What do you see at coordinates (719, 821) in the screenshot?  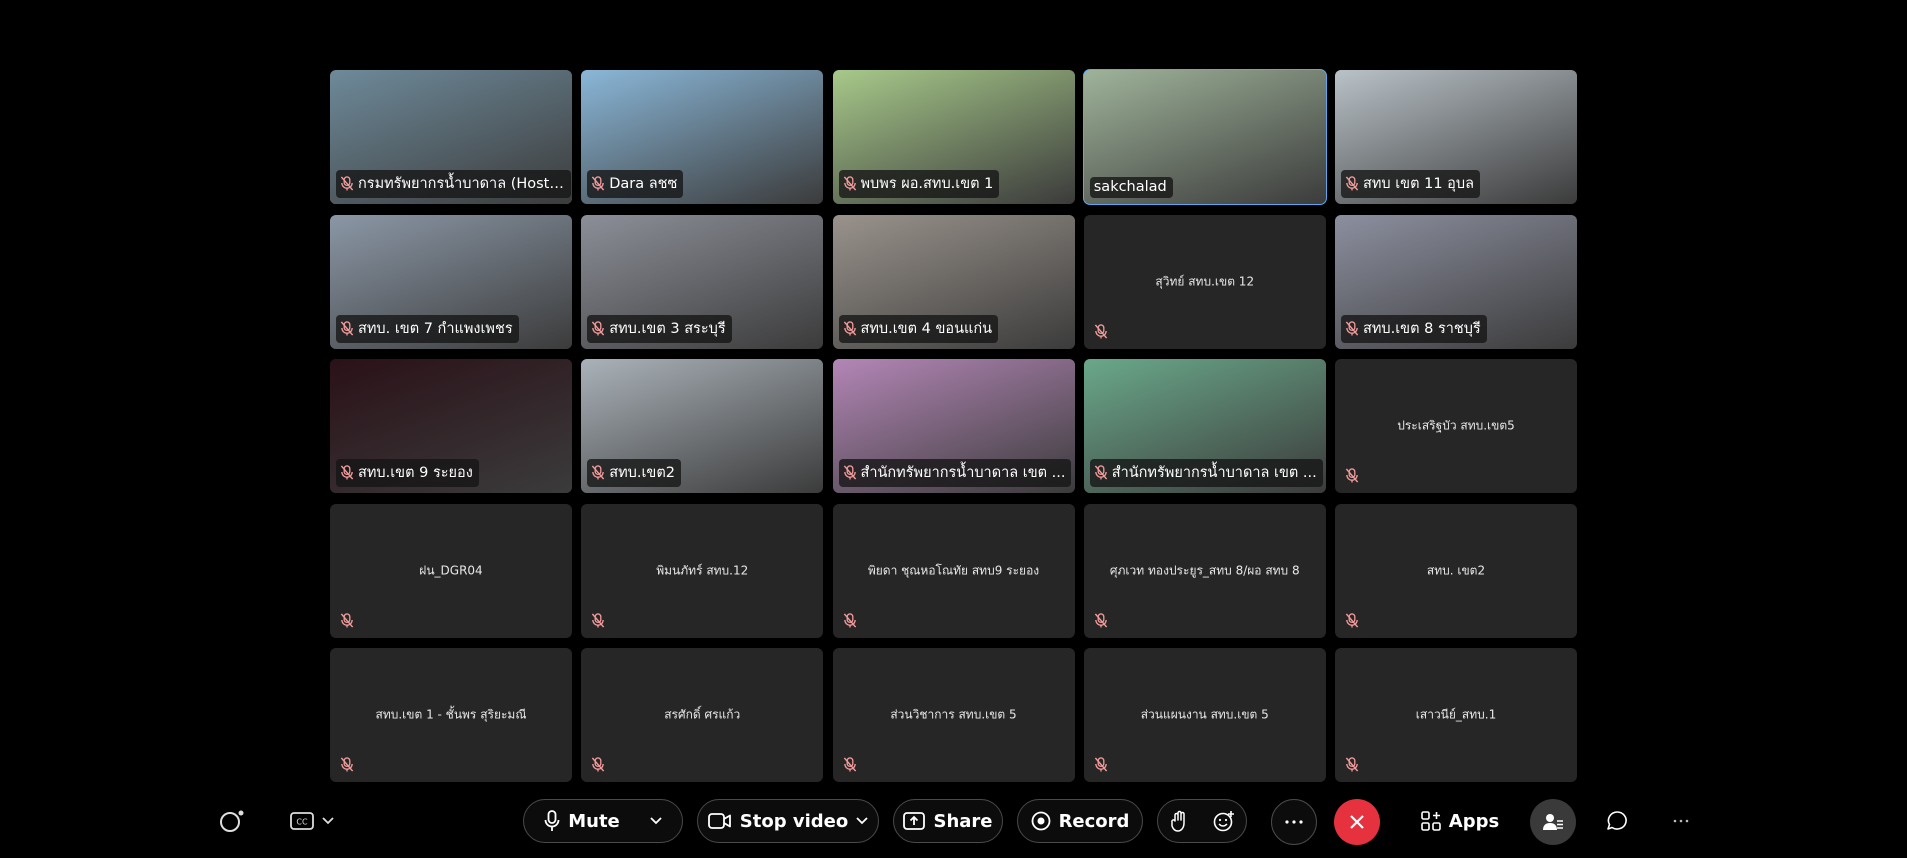 I see `video-camera-icon` at bounding box center [719, 821].